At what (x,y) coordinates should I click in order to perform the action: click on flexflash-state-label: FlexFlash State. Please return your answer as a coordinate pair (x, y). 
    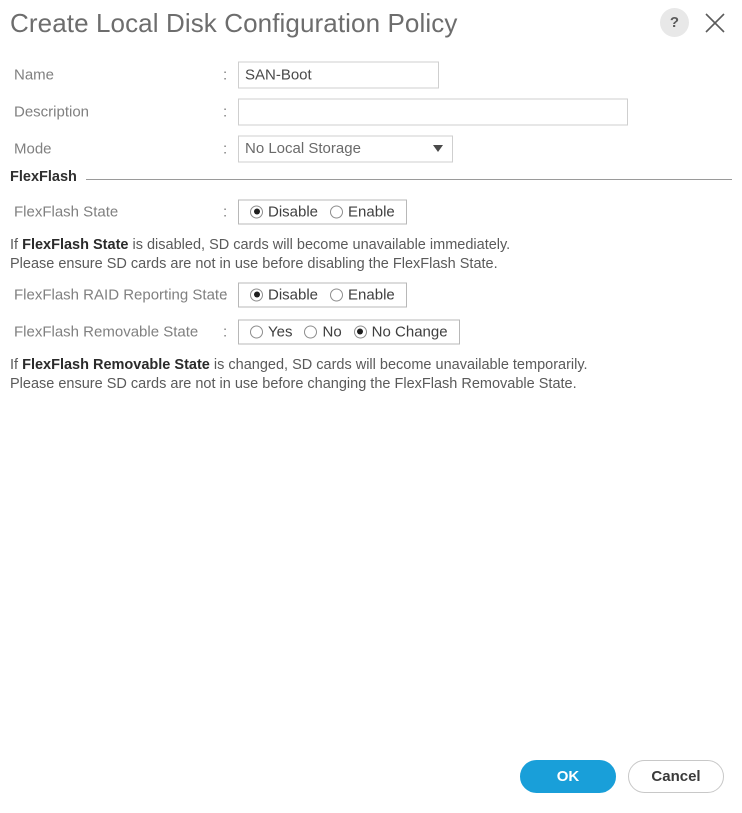
    Looking at the image, I should click on (66, 211).